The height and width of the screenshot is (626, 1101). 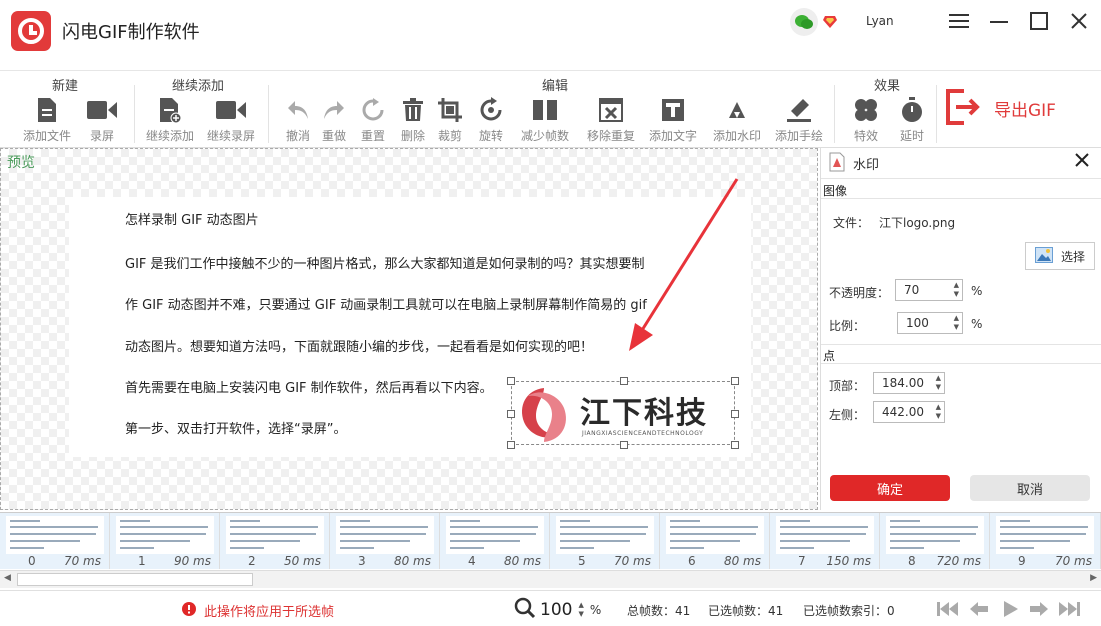 What do you see at coordinates (830, 21) in the screenshot?
I see `vip-diamond-icon` at bounding box center [830, 21].